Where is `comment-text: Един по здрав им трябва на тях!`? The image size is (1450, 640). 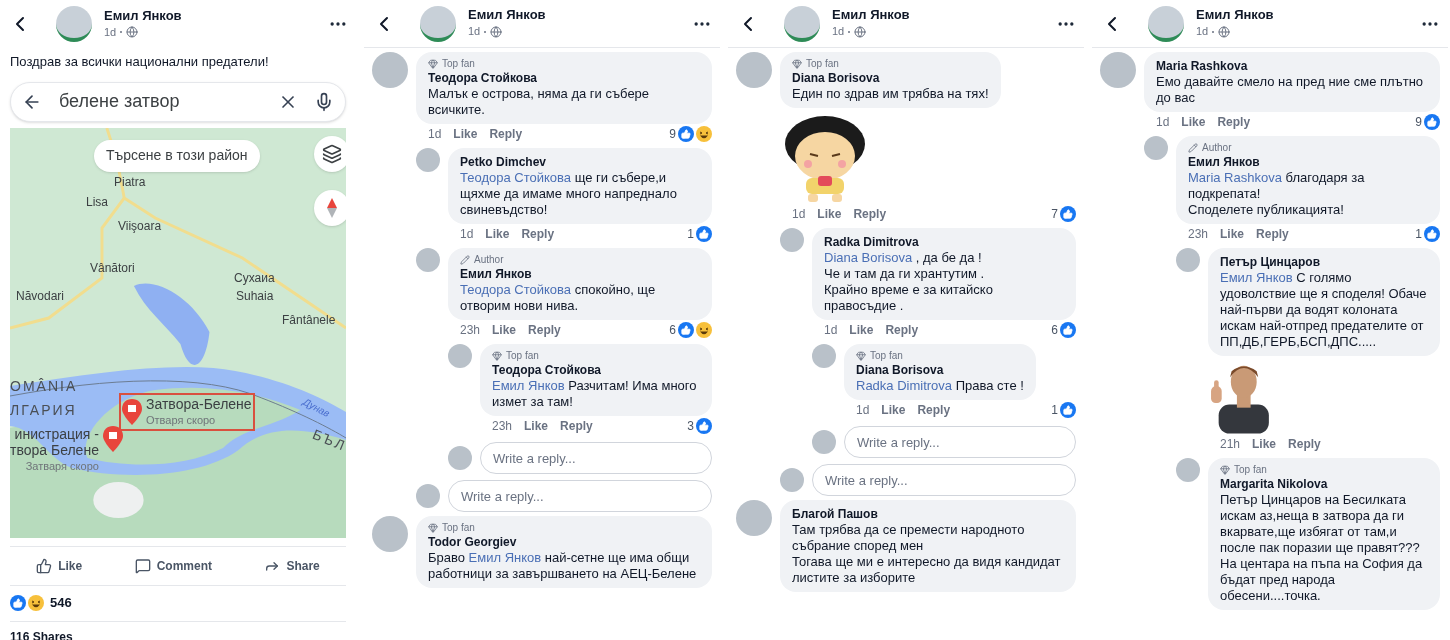 comment-text: Един по здрав им трябва на тях! is located at coordinates (890, 94).